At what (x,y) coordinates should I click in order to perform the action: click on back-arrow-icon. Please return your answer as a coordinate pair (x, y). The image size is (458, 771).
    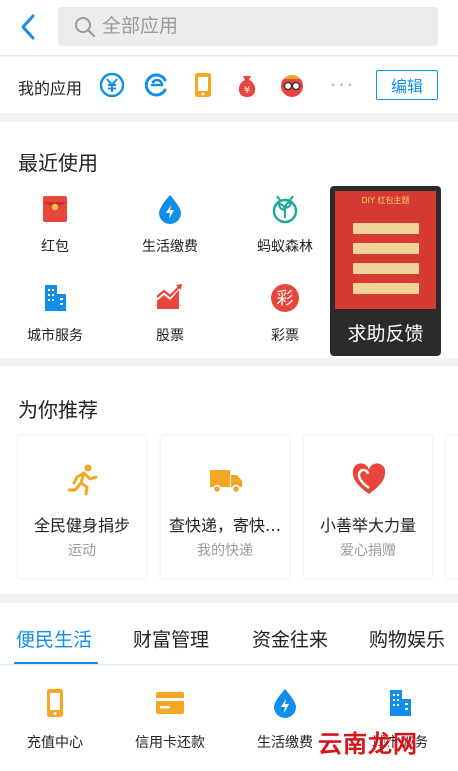
    Looking at the image, I should click on (29, 27).